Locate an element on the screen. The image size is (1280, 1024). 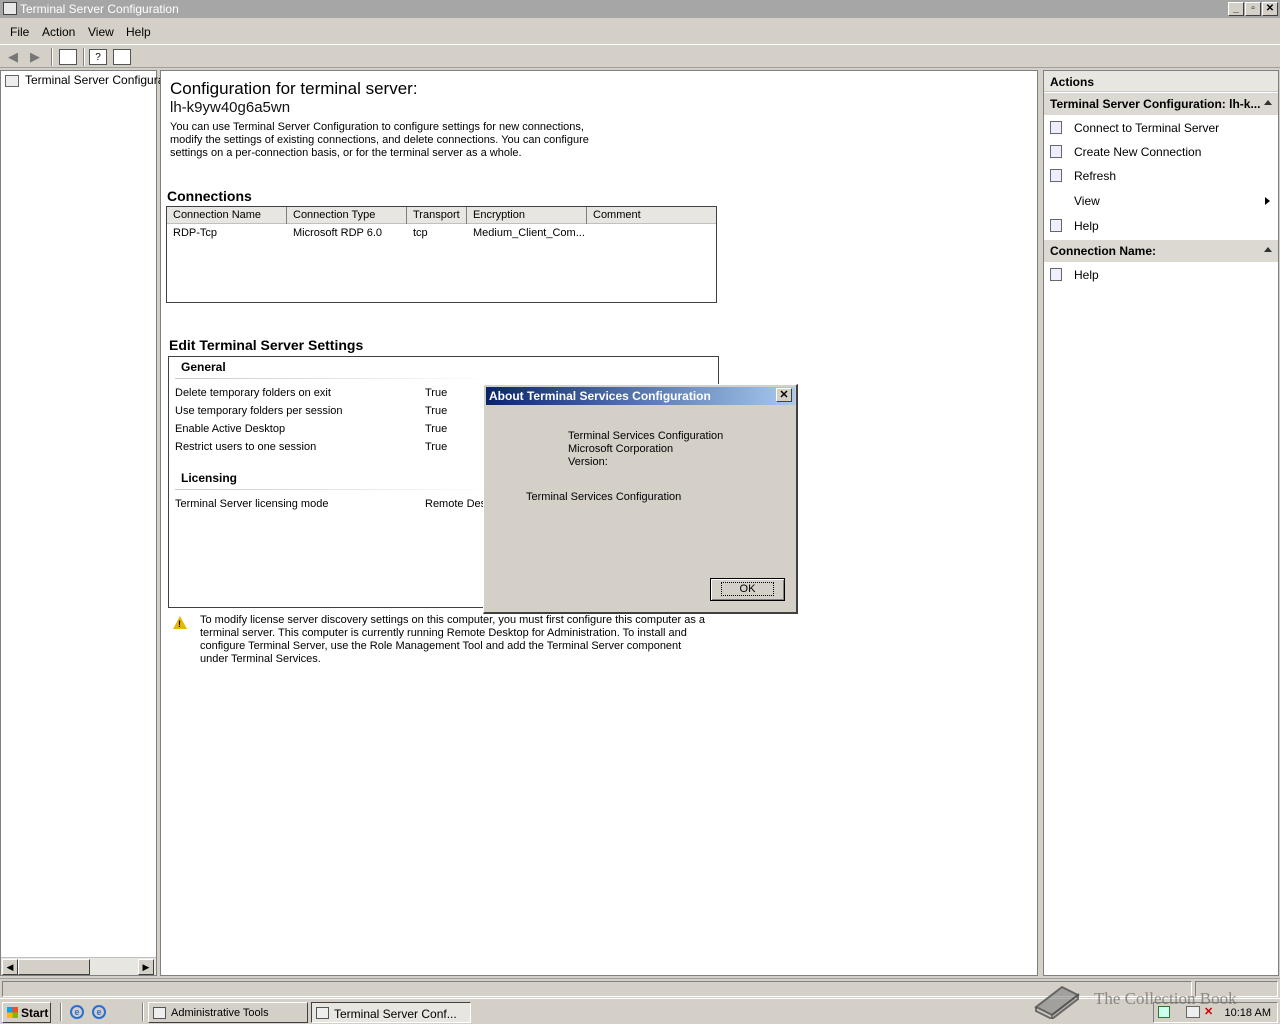
menu-file: File is located at coordinates (19, 32).